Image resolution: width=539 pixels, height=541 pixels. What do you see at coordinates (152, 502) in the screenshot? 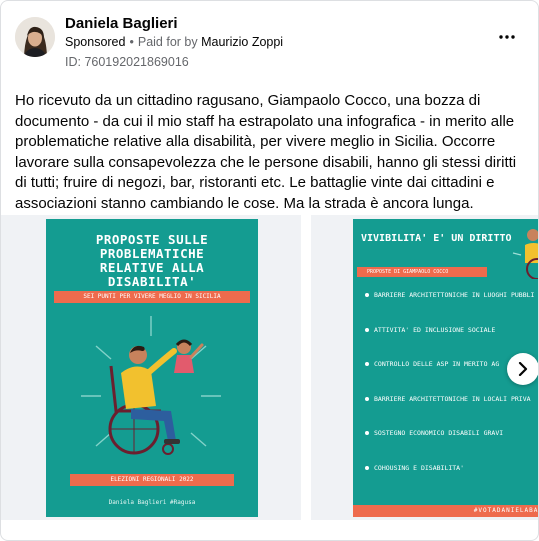
I see `poster-footer: Daniela Baglieri #Ragusa` at bounding box center [152, 502].